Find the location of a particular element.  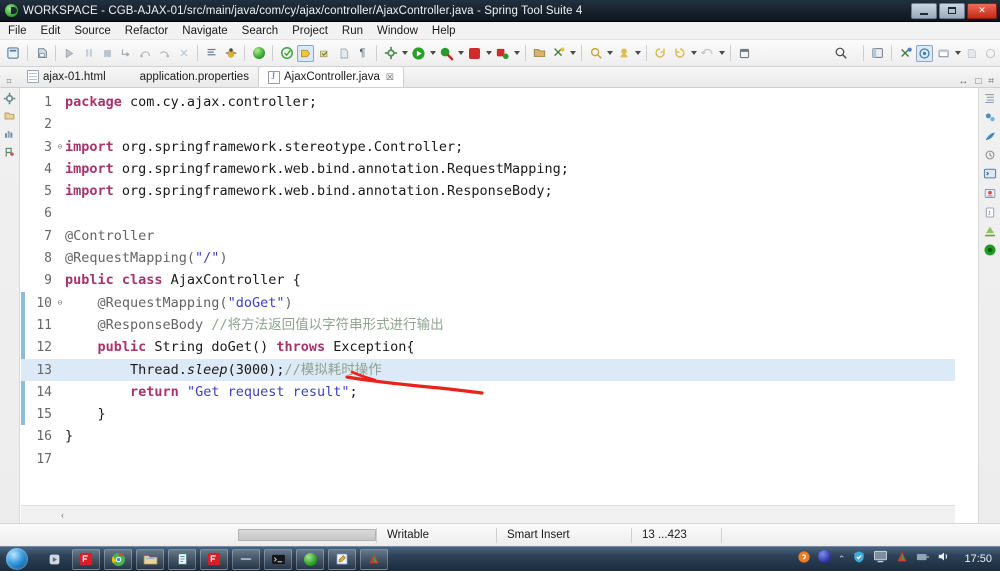

open-perspective-icon is located at coordinates (877, 53).